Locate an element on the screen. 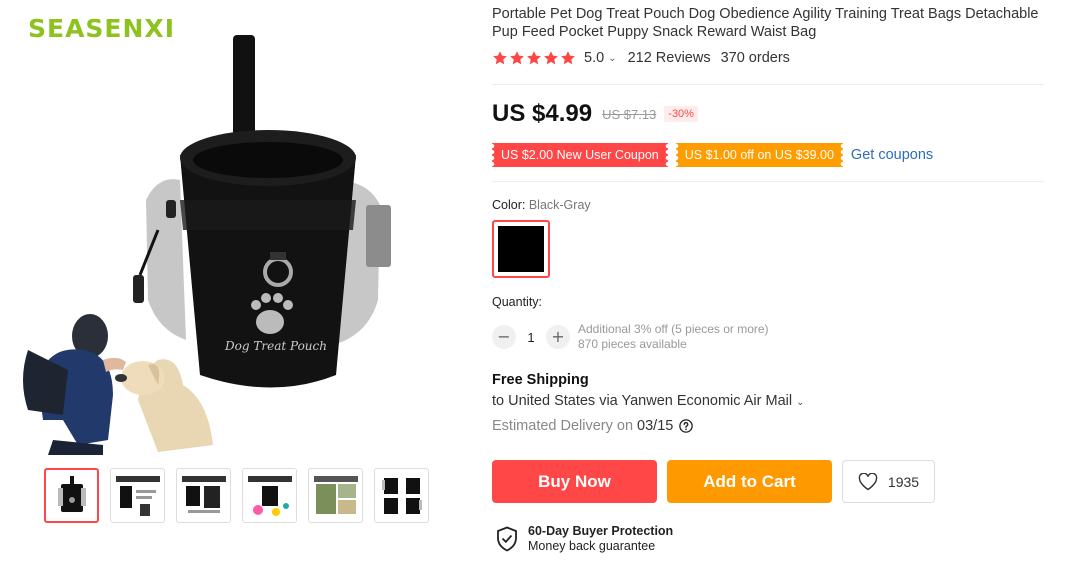 This screenshot has height=563, width=1072. quantity-input is located at coordinates (531, 337).